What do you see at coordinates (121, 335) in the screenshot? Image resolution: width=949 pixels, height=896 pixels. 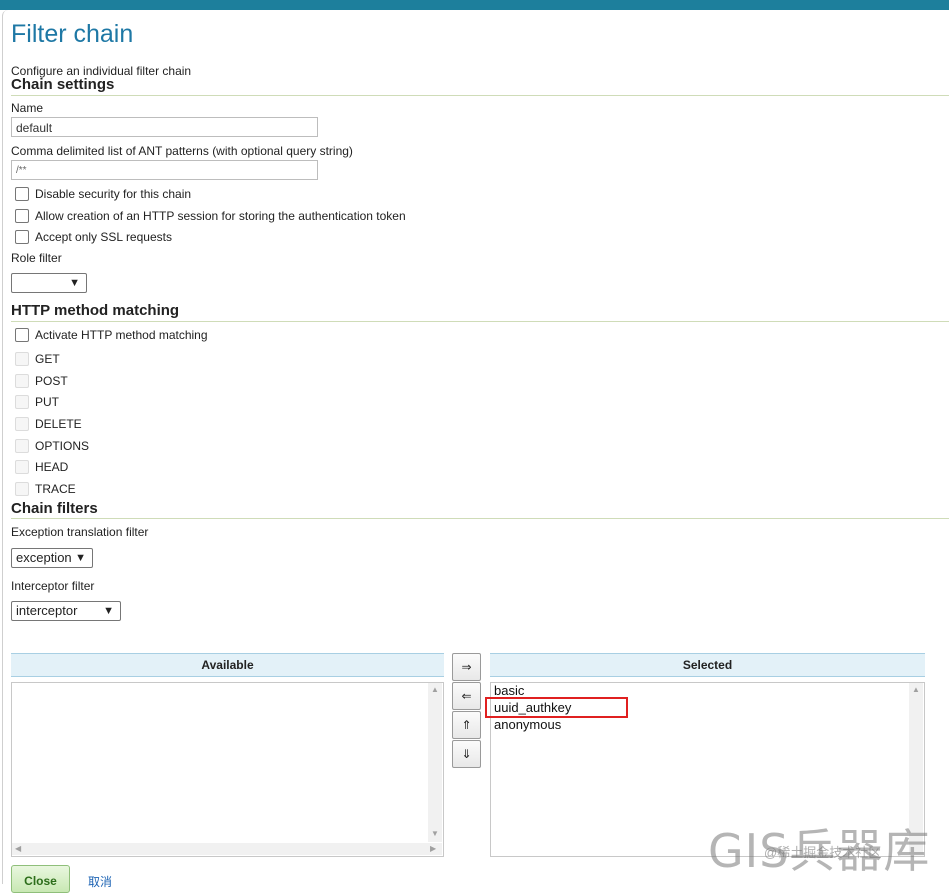 I see `activate-http-matching-label: Activate HTTP method matching` at bounding box center [121, 335].